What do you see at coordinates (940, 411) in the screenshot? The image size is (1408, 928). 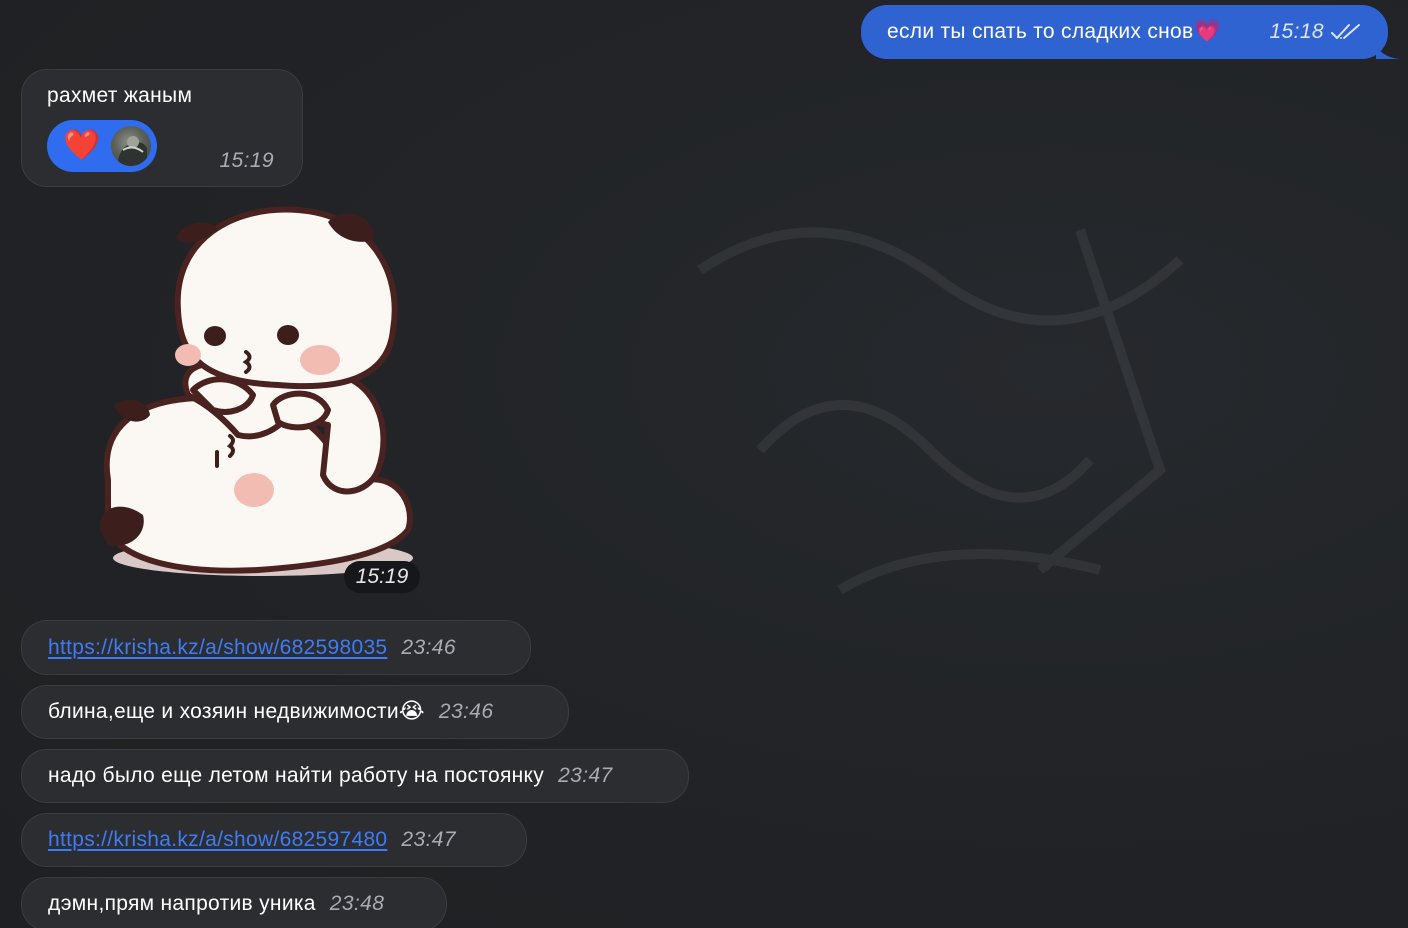 I see `wallpaper-pattern` at bounding box center [940, 411].